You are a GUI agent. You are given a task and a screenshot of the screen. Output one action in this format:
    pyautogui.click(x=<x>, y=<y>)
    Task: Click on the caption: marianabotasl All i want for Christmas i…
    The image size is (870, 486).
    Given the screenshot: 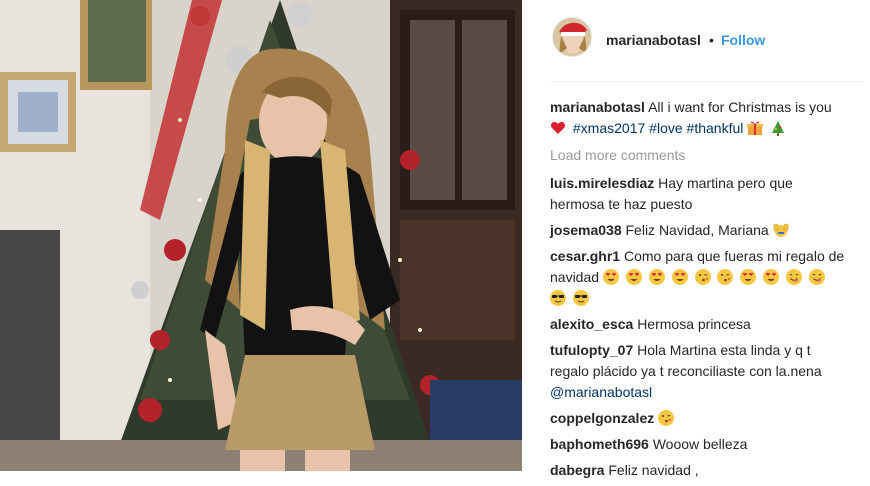 What is the action you would take?
    pyautogui.click(x=700, y=118)
    